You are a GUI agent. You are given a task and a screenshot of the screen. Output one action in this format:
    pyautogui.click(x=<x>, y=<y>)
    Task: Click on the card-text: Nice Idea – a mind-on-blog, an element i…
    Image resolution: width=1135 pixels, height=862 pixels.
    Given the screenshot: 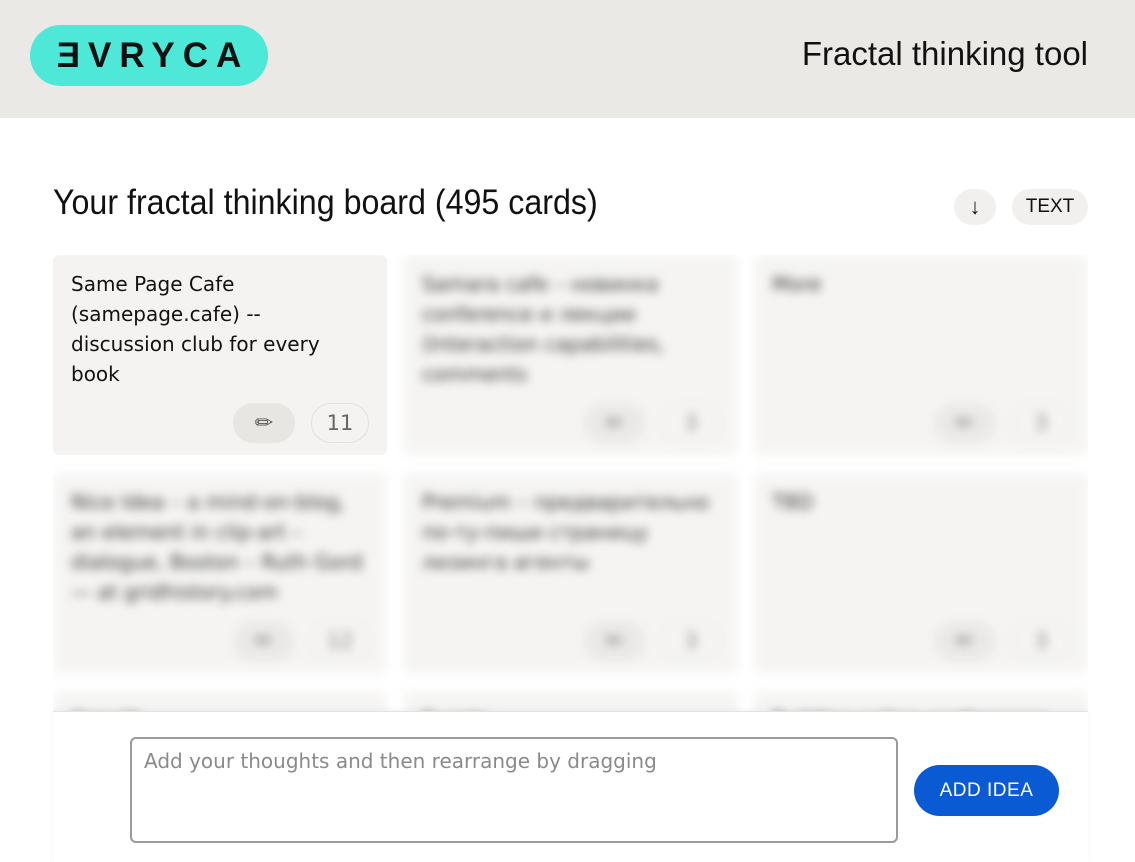 What is the action you would take?
    pyautogui.click(x=217, y=547)
    